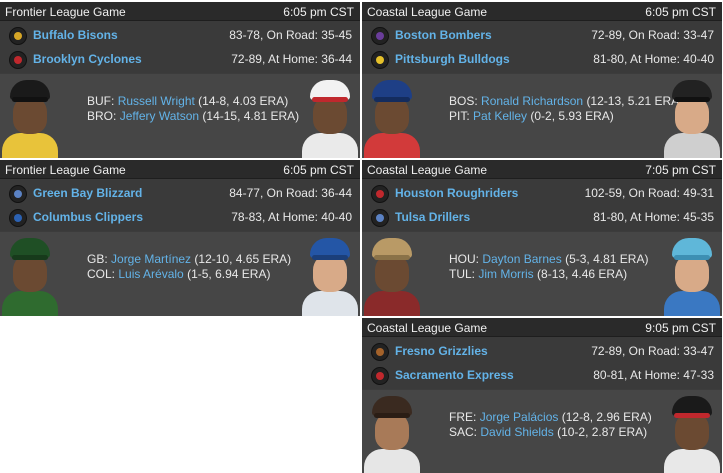  What do you see at coordinates (542, 327) in the screenshot?
I see `game-header: Coastal League Game 9:05 pm CST` at bounding box center [542, 327].